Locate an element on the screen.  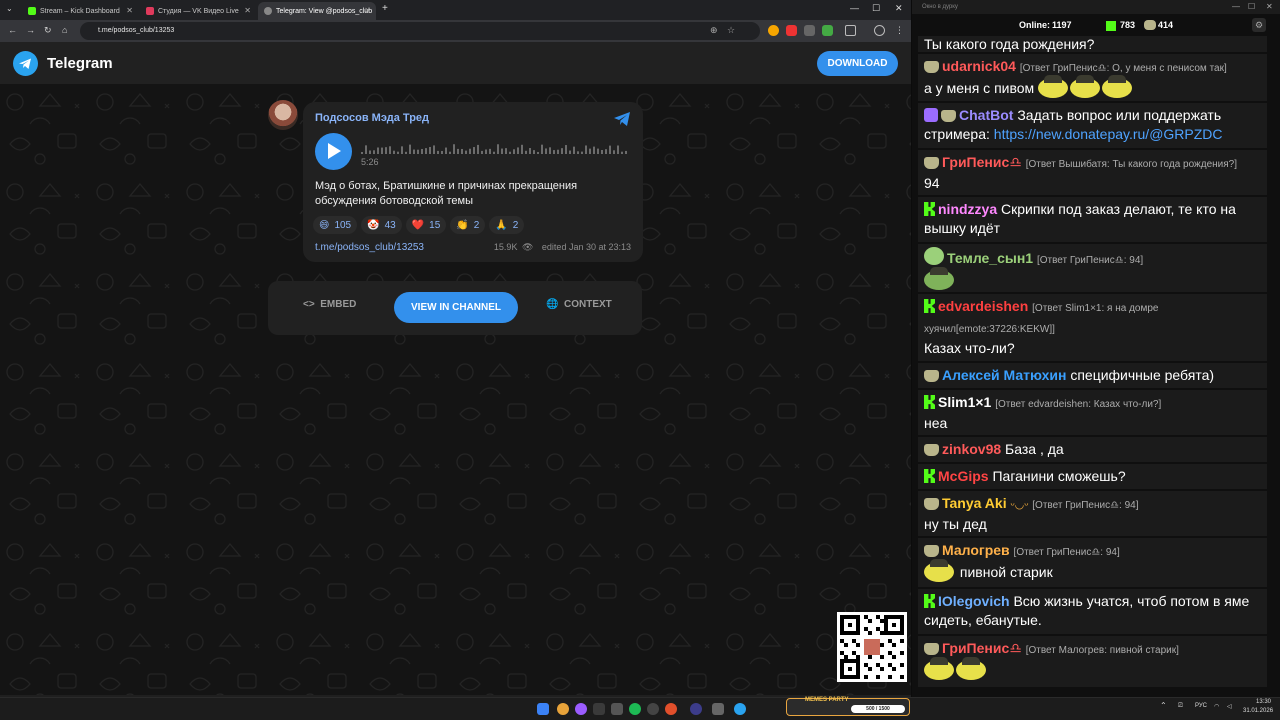
reaction-count: 105 is located at coordinates (343, 225).